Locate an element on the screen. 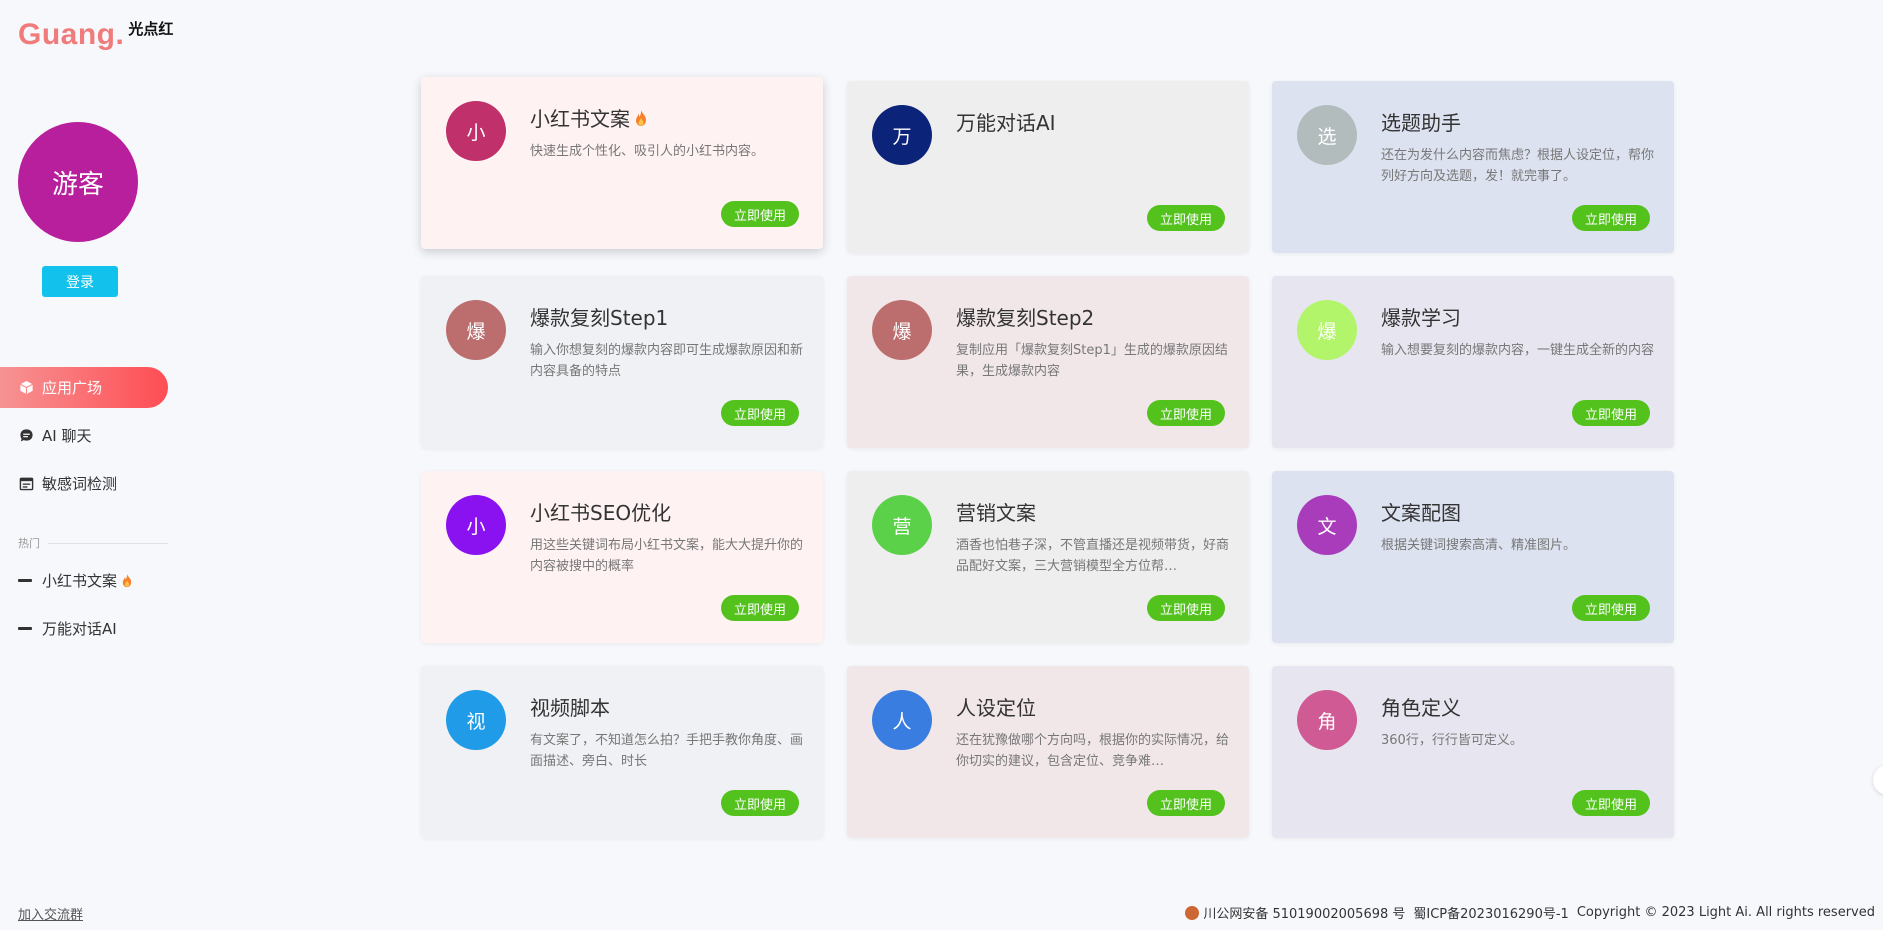 Image resolution: width=1883 pixels, height=930 pixels. card-title-text: 爆款学习 is located at coordinates (1421, 318).